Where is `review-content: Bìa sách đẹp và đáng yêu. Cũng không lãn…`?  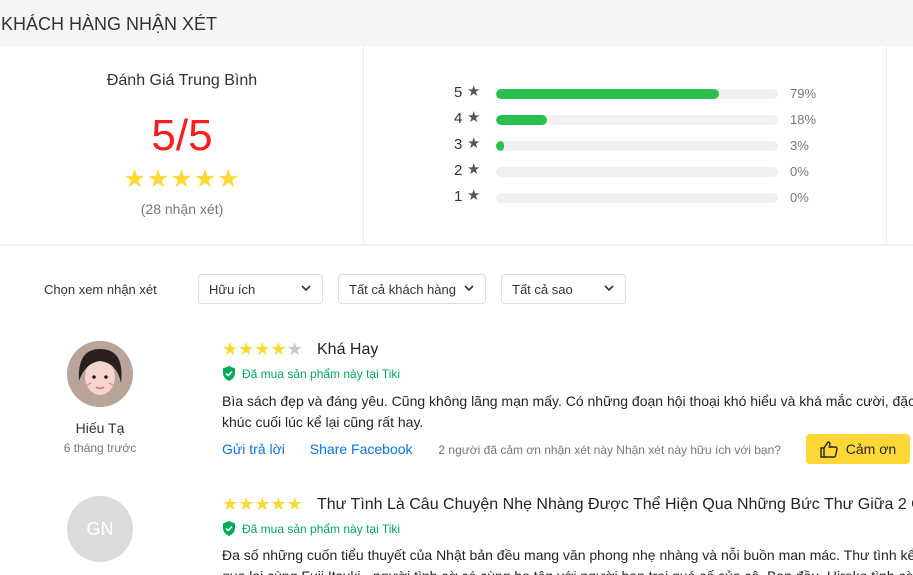 review-content: Bìa sách đẹp và đáng yêu. Cũng không lãn… is located at coordinates (567, 412).